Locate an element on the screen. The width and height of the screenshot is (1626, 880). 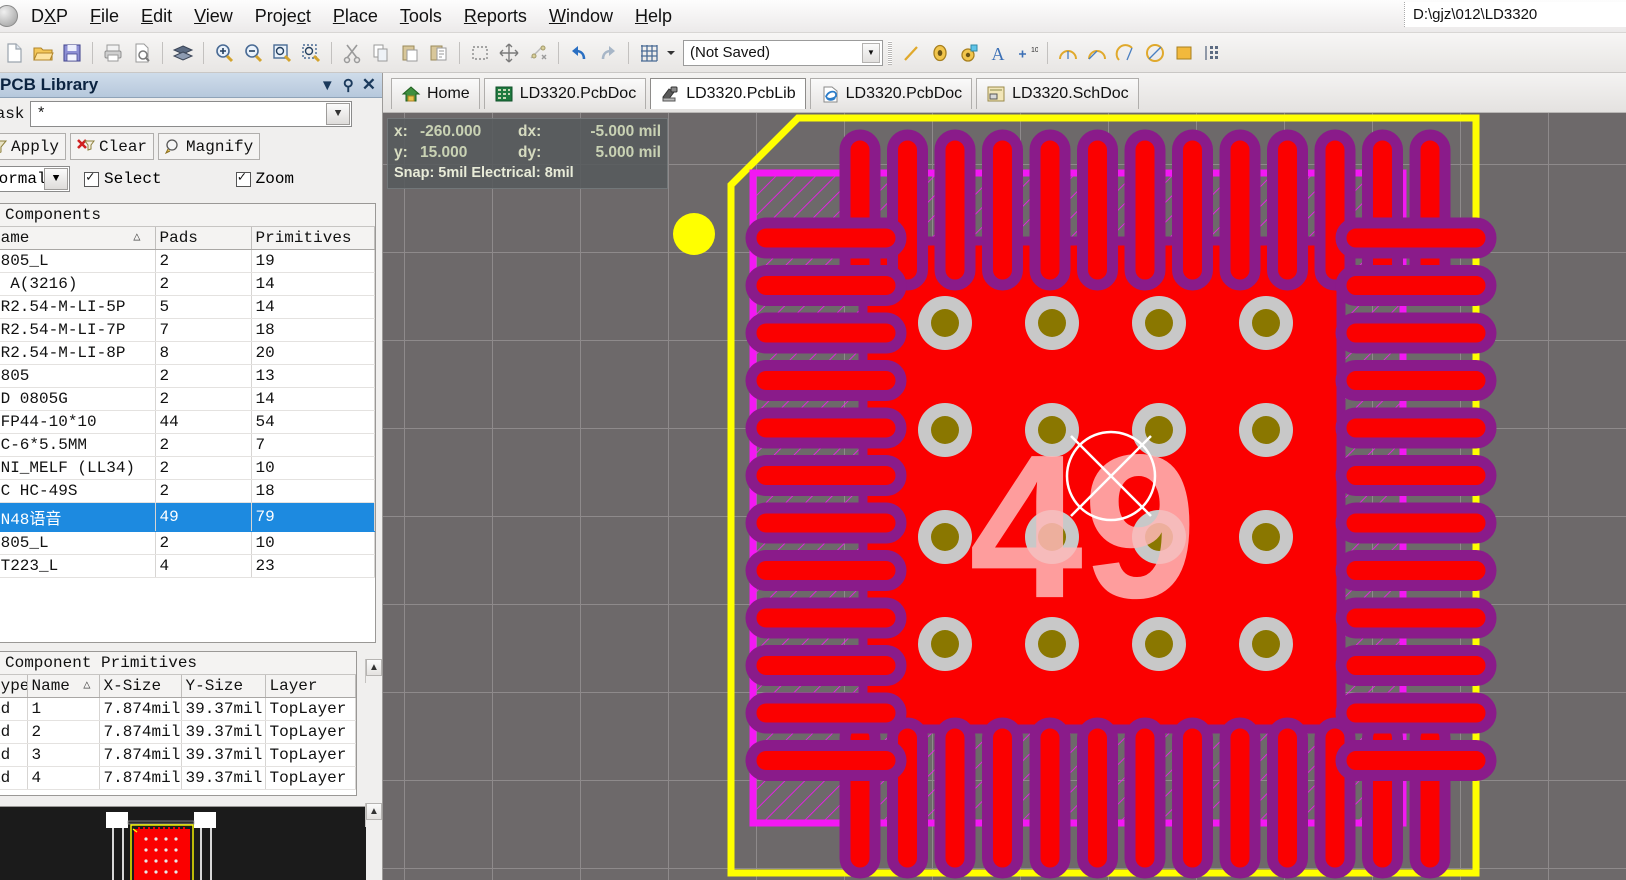
menu-item-project: Project is located at coordinates (283, 16).